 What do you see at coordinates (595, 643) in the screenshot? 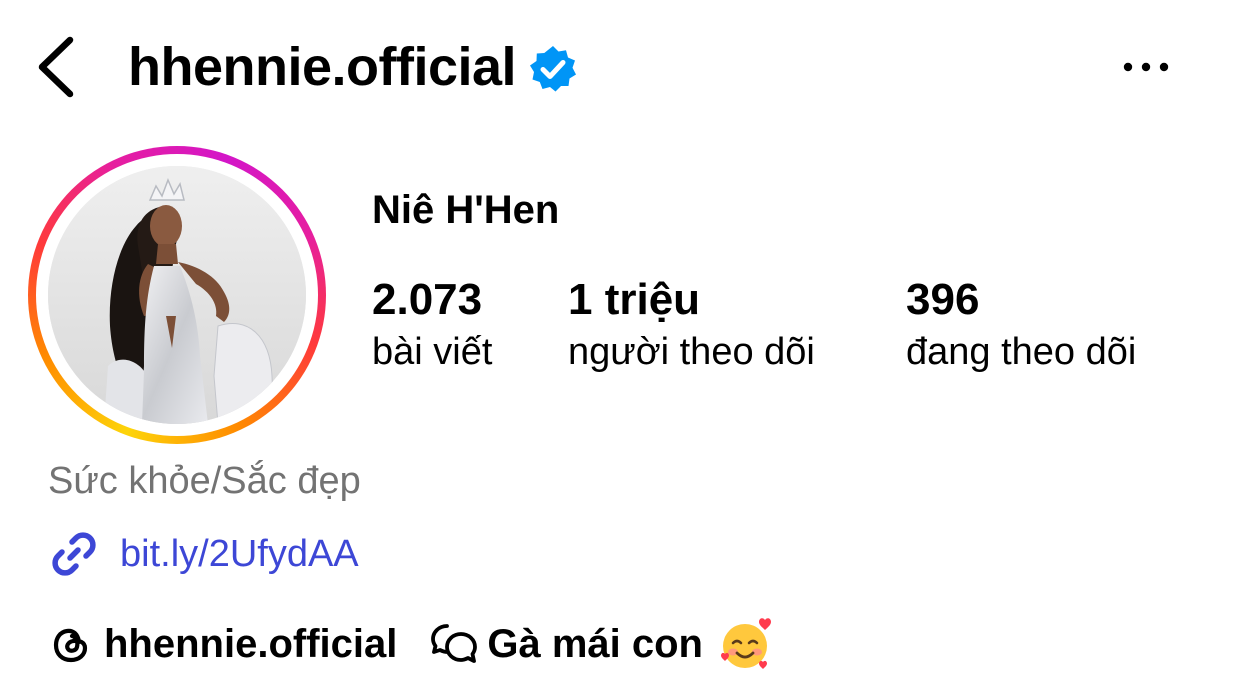
I see `note-text: Gà mái con` at bounding box center [595, 643].